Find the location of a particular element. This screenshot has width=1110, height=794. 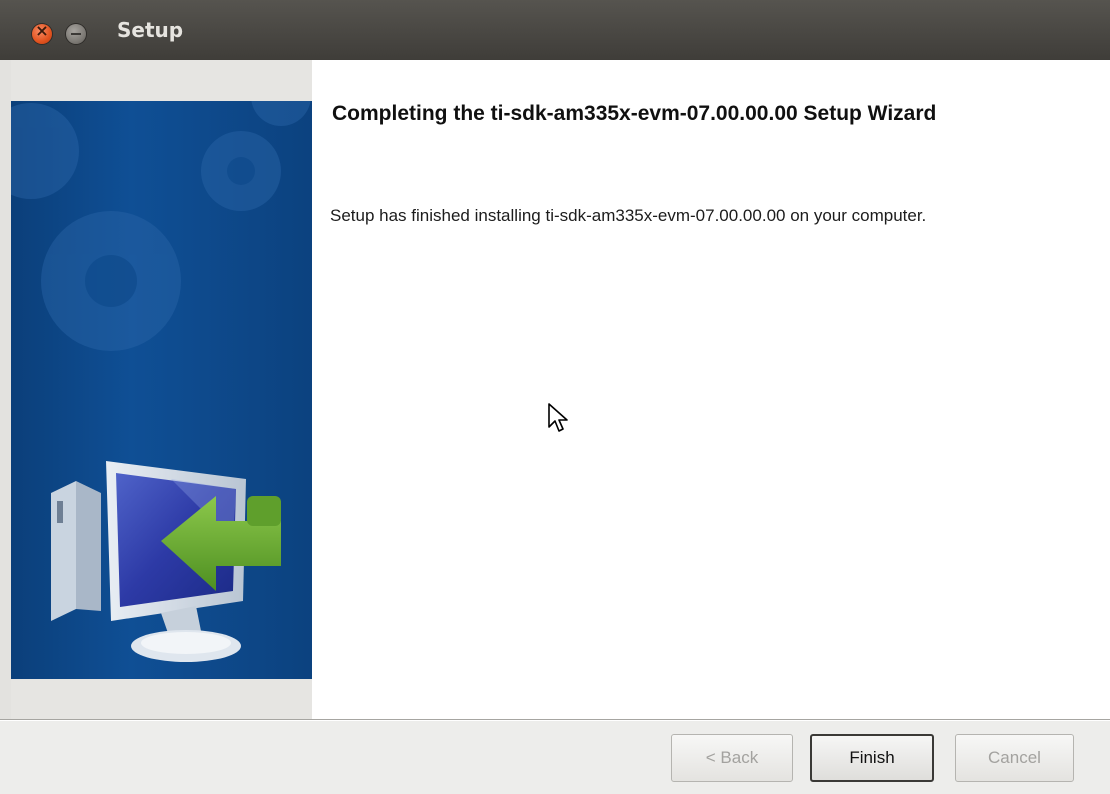

window-title: Setup is located at coordinates (150, 30).